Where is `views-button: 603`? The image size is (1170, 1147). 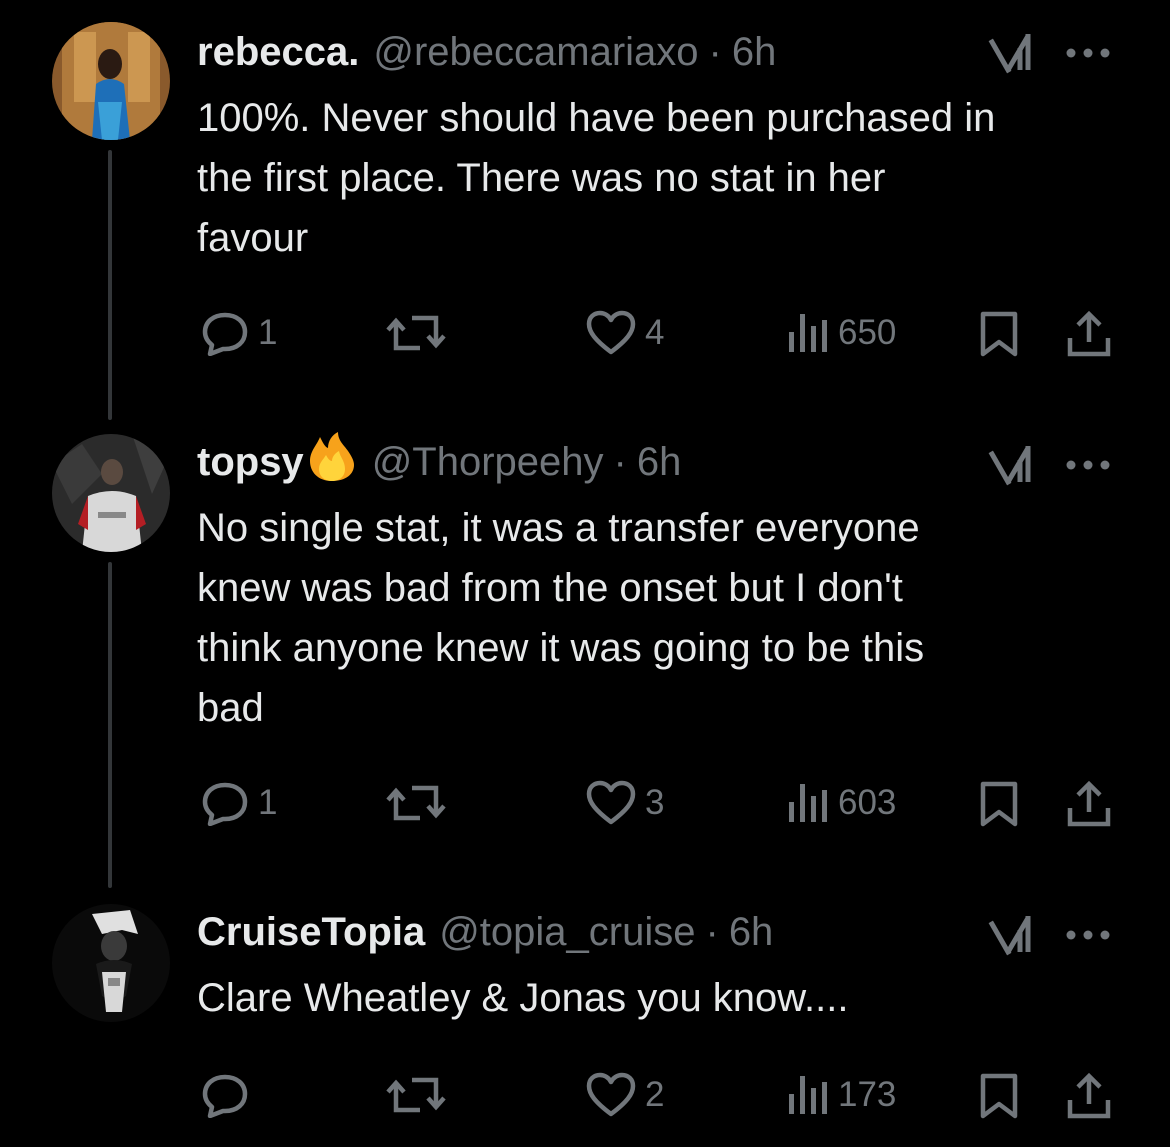 views-button: 603 is located at coordinates (841, 803).